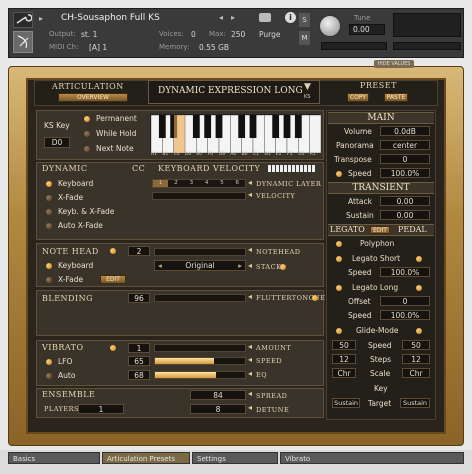  I want to click on vibrato-auto-led, so click(49, 376).